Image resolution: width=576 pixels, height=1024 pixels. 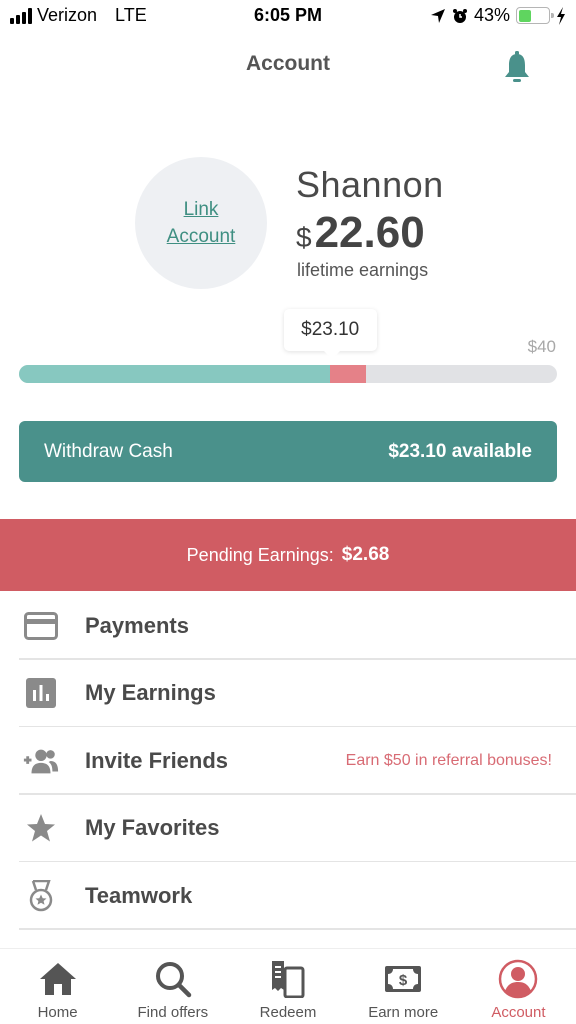 I want to click on tab-redeem: Redeem, so click(x=287, y=986).